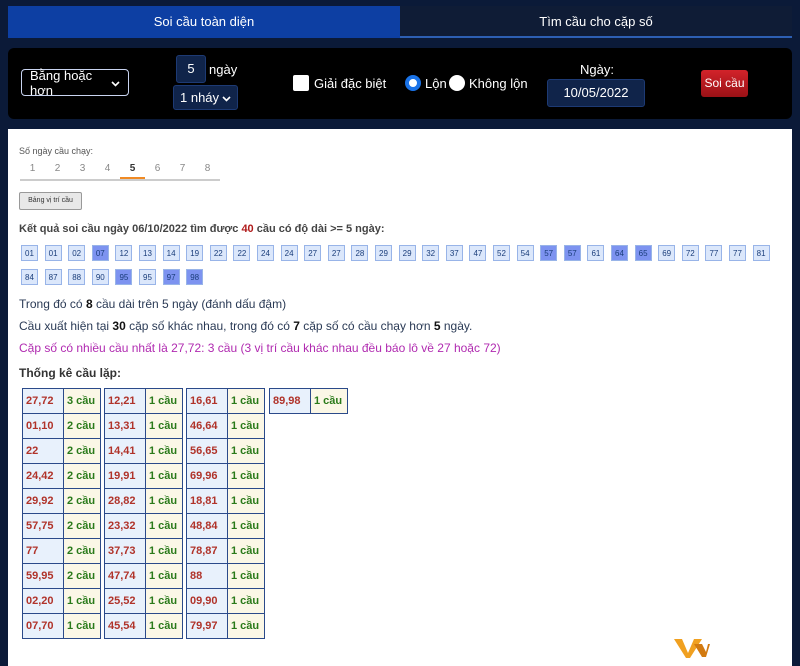  Describe the element at coordinates (431, 253) in the screenshot. I see `result-chip: 32` at that location.